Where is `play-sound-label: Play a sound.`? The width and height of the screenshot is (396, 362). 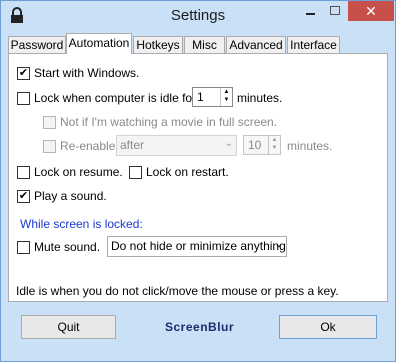
play-sound-label: Play a sound. is located at coordinates (70, 196).